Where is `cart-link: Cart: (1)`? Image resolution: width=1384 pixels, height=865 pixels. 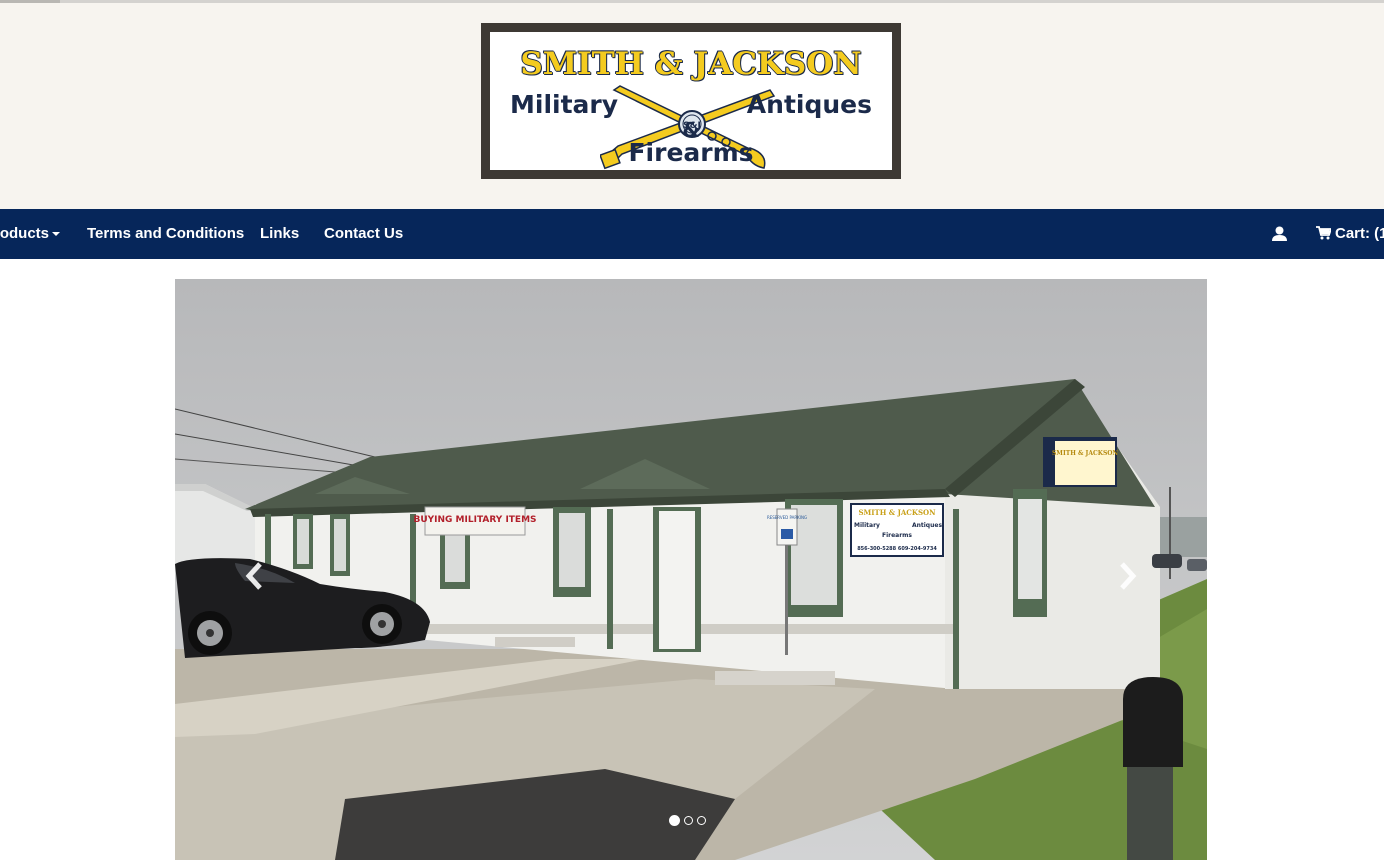
cart-link: Cart: (1) is located at coordinates (1350, 234).